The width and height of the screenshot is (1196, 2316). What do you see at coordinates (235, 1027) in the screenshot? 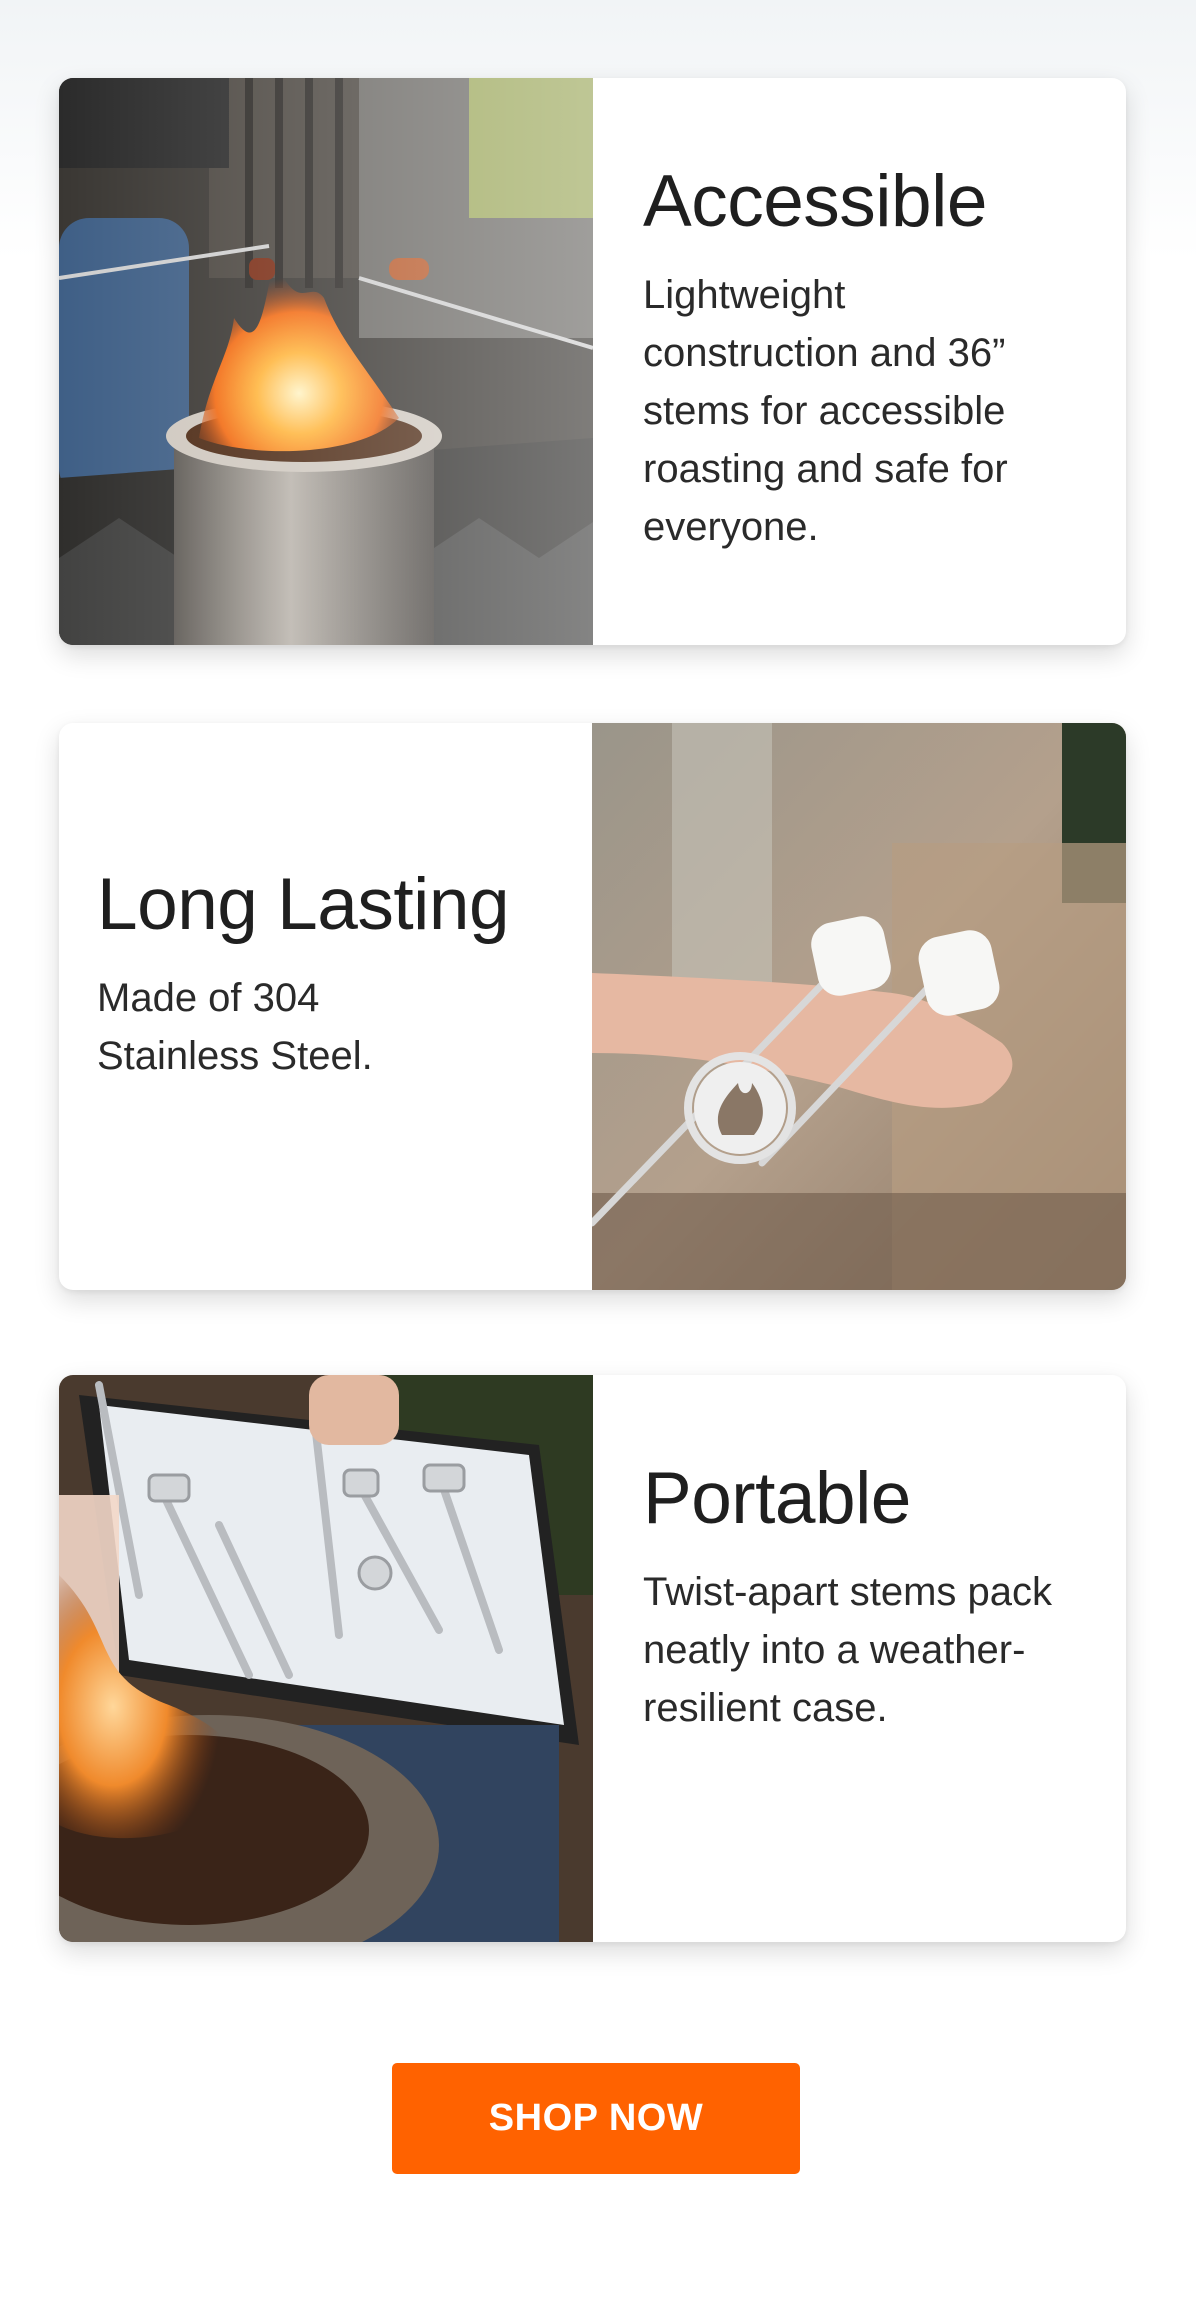
I see `feature-description: Made of 304 Stainless Steel.` at bounding box center [235, 1027].